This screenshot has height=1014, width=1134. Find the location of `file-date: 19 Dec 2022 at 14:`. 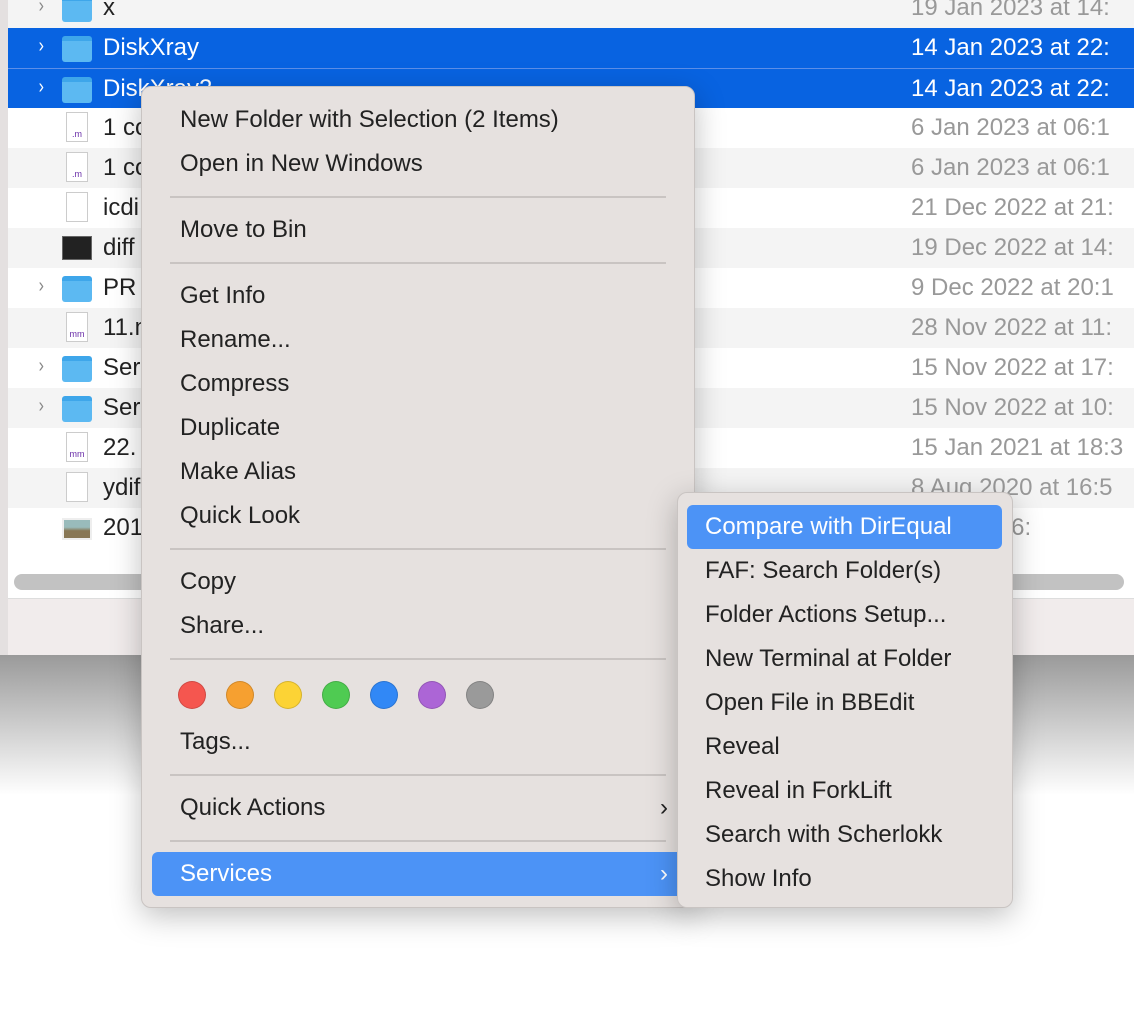

file-date: 19 Dec 2022 at 14: is located at coordinates (1012, 247).